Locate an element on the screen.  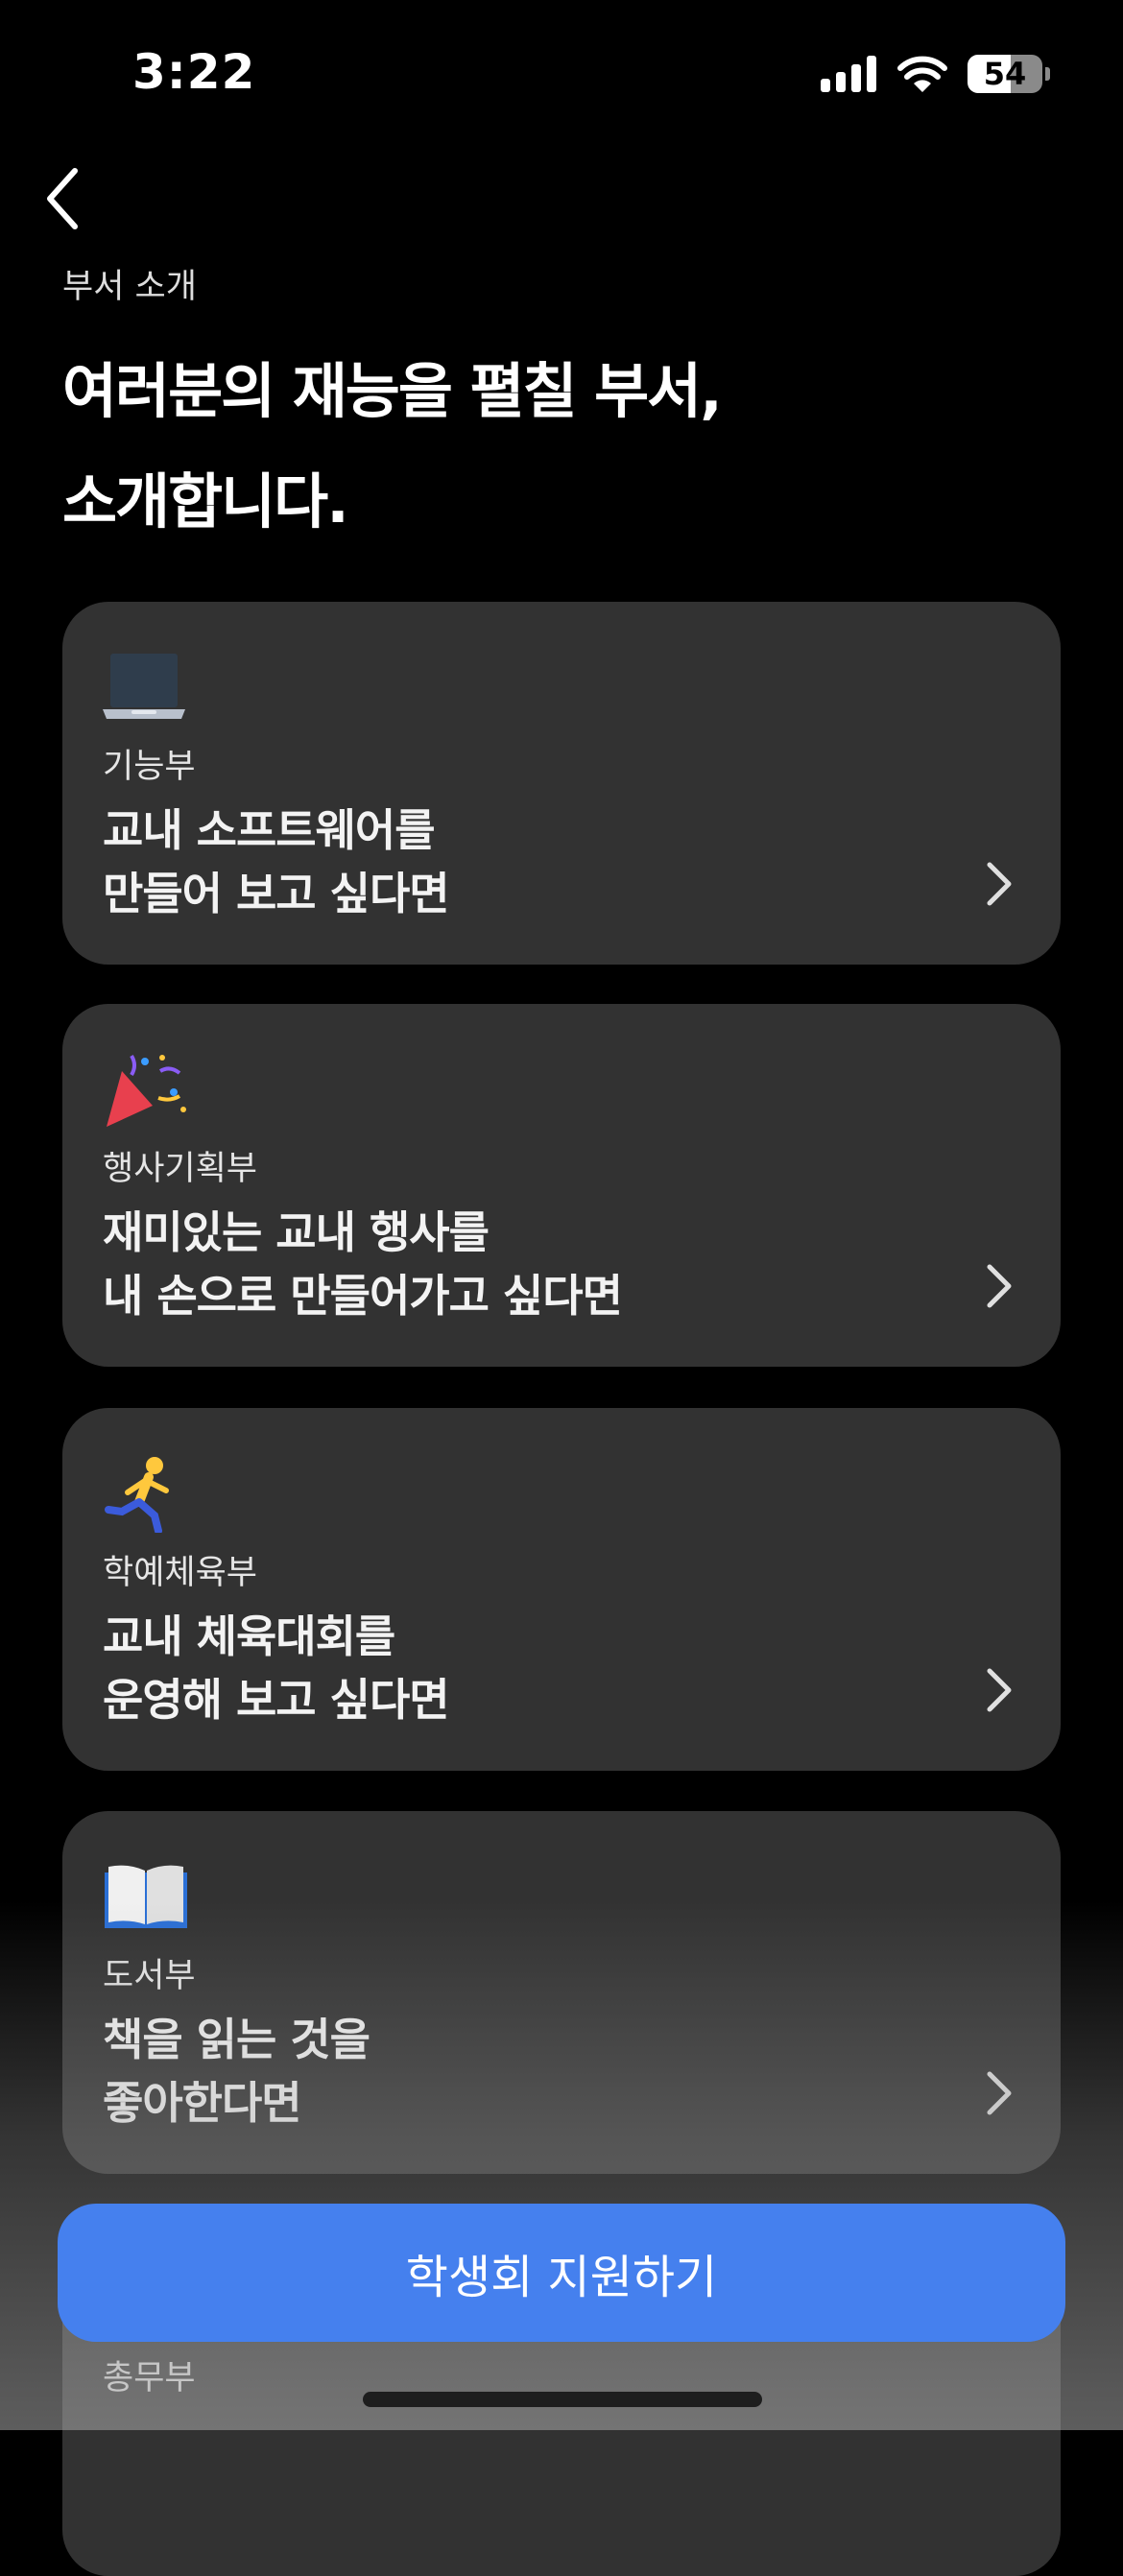
department-card-tech: 기능부 교내 소프트웨어를 만들어 보고 싶다면 is located at coordinates (561, 783).